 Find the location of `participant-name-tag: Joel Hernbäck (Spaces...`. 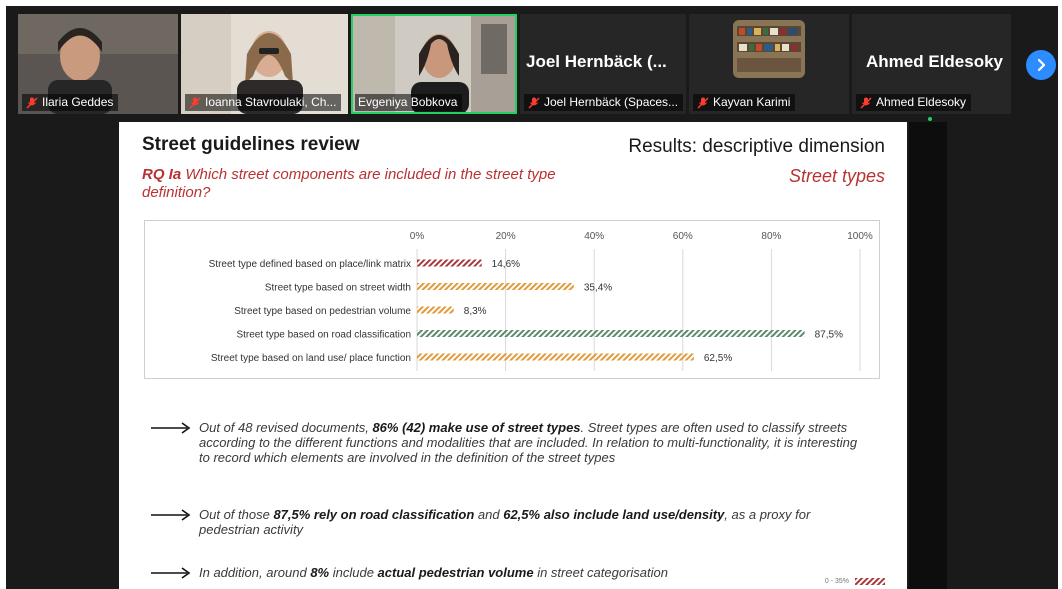

participant-name-tag: Joel Hernbäck (Spaces... is located at coordinates (604, 102).